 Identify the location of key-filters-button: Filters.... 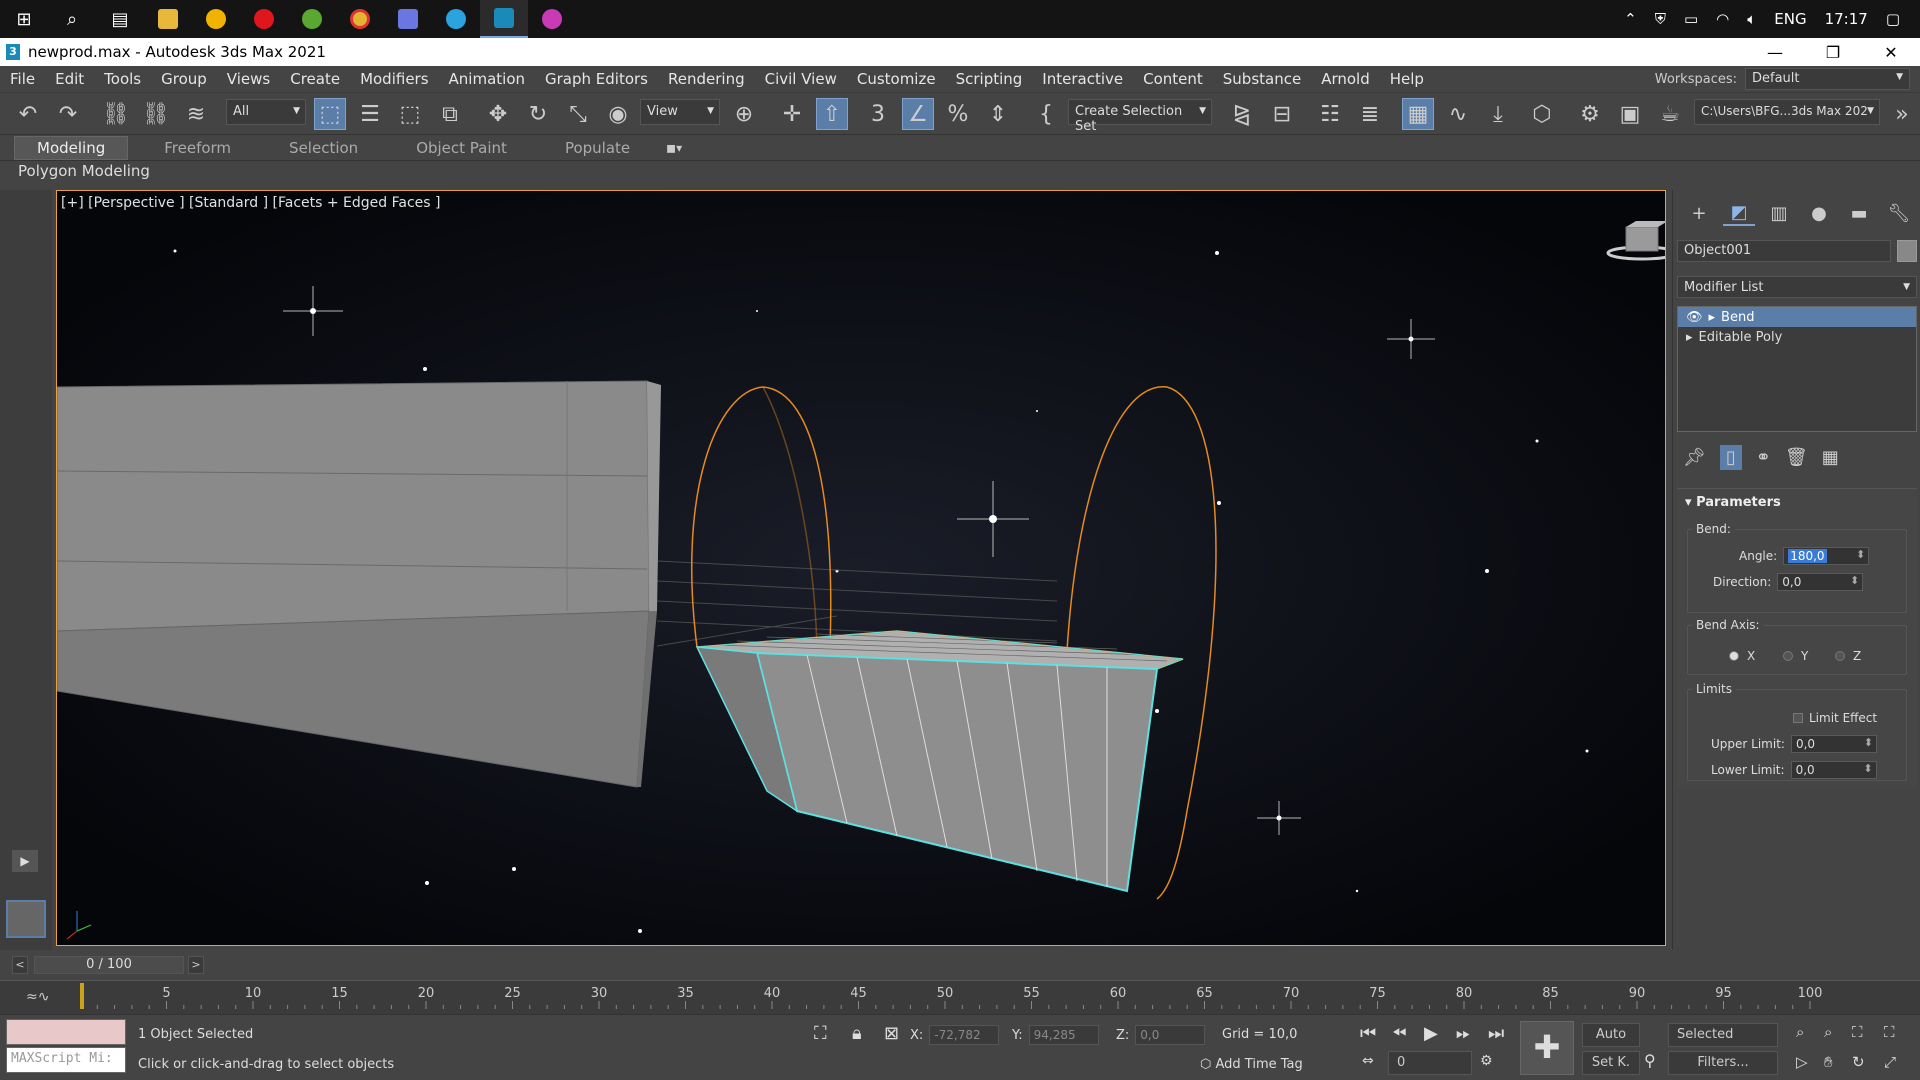
(1723, 1063).